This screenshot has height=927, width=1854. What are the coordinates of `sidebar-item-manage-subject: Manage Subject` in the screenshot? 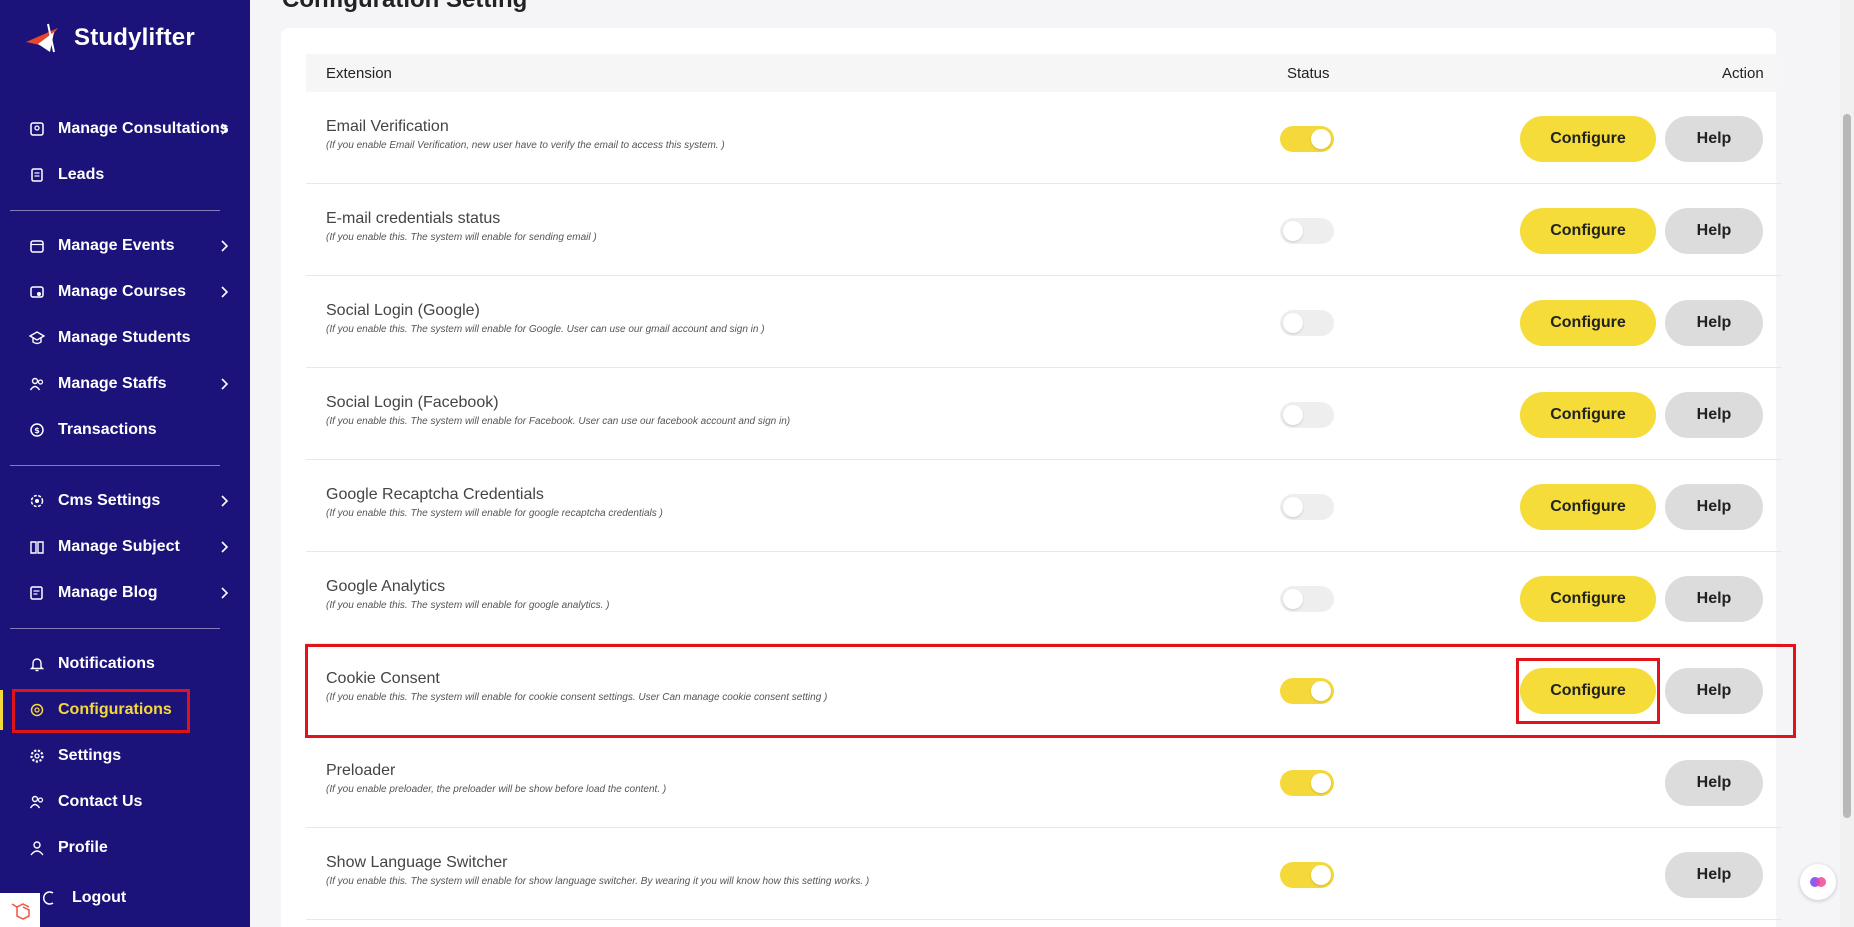 It's located at (127, 547).